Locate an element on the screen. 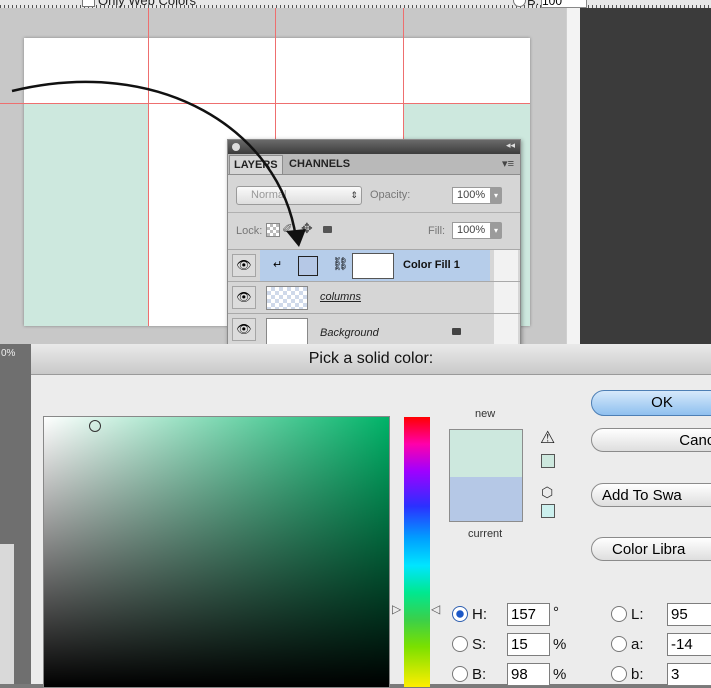  h-label: H: is located at coordinates (479, 614).